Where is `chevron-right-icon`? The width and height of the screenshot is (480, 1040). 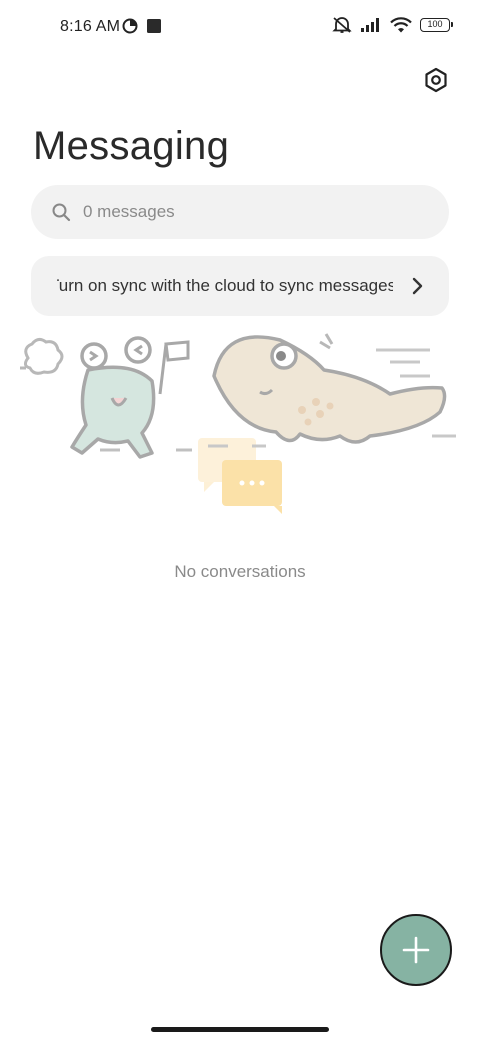
chevron-right-icon is located at coordinates (417, 286).